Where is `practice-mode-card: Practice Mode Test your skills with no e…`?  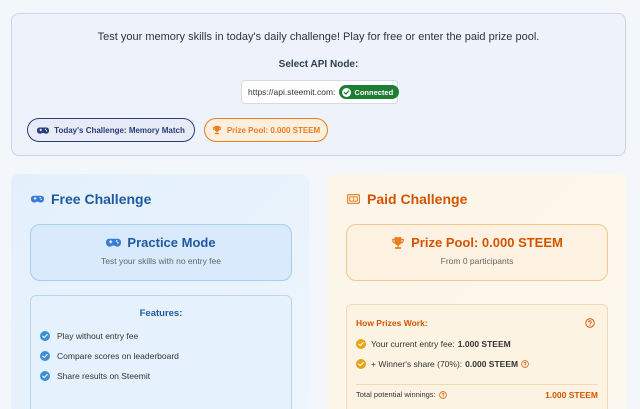 practice-mode-card: Practice Mode Test your skills with no e… is located at coordinates (161, 252).